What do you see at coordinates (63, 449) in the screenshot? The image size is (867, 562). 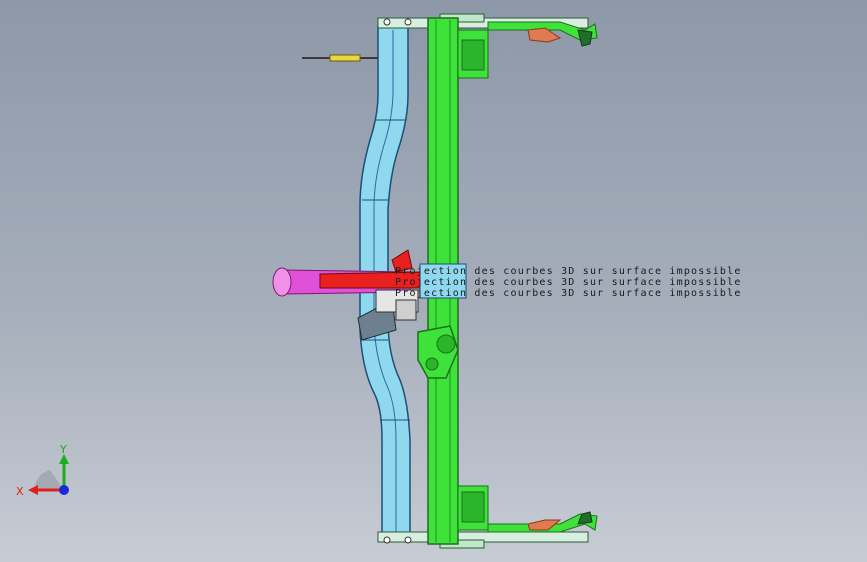 I see `y-axis-label: Y` at bounding box center [63, 449].